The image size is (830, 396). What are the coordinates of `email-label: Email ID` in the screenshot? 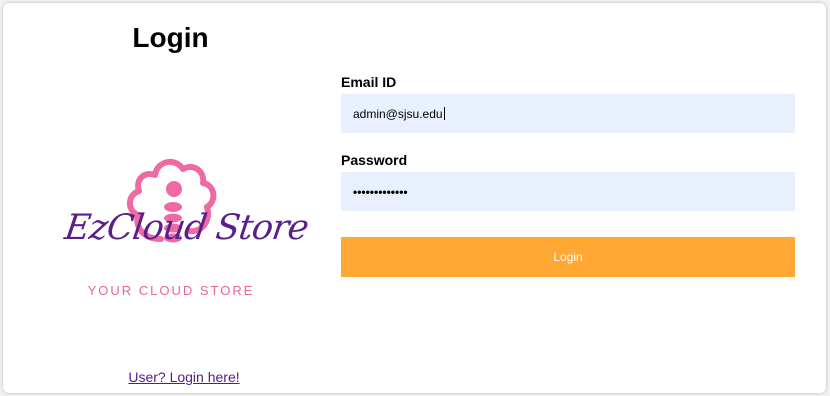 It's located at (369, 82).